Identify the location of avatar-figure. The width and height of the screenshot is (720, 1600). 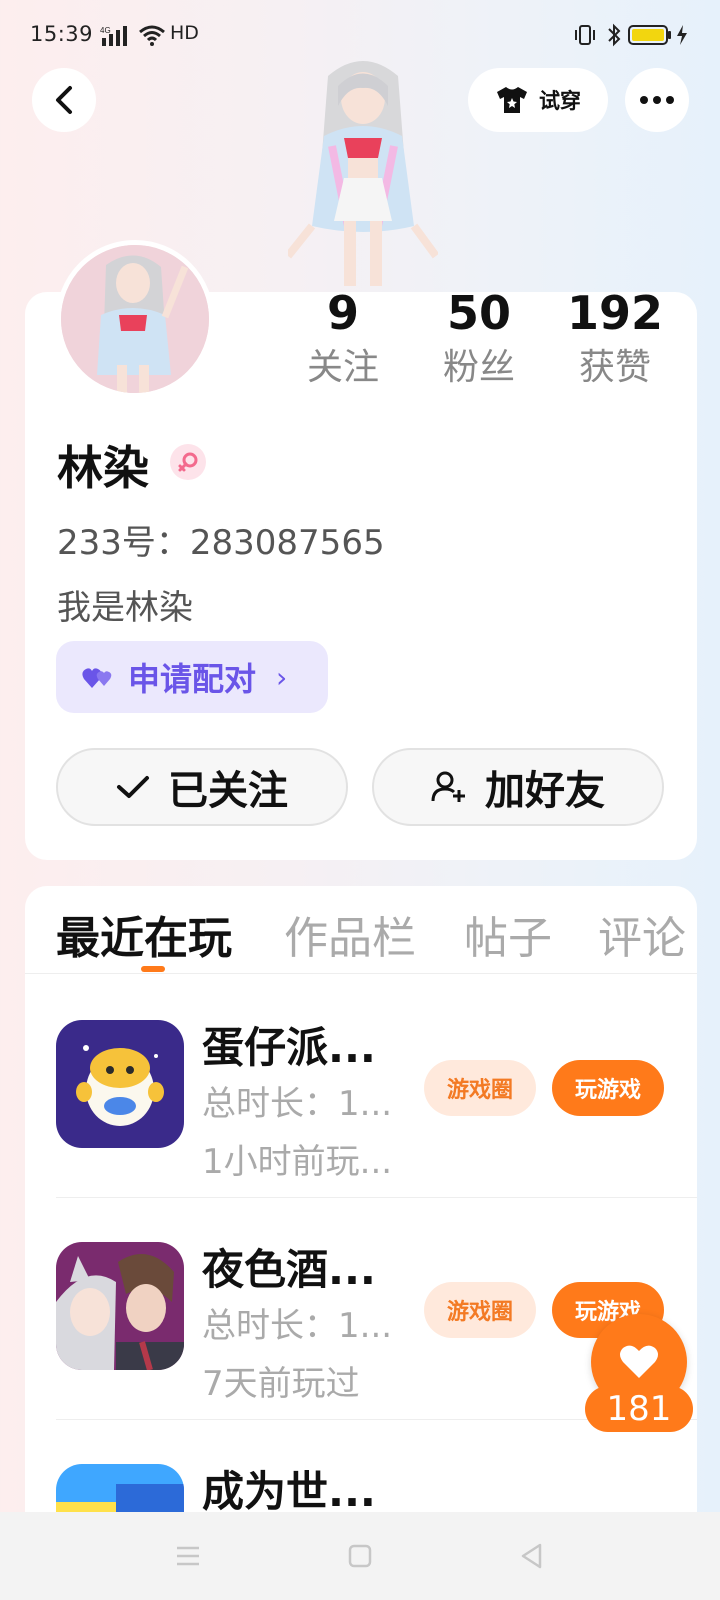
(363, 174).